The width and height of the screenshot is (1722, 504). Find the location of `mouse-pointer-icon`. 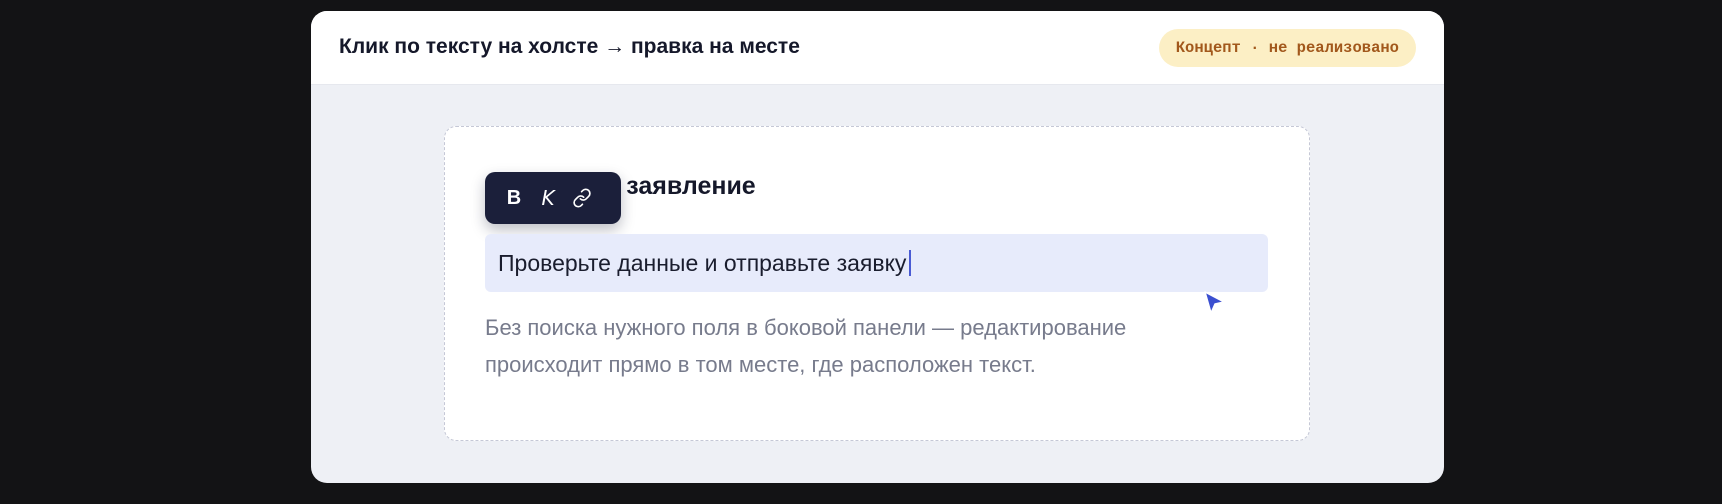

mouse-pointer-icon is located at coordinates (1214, 302).